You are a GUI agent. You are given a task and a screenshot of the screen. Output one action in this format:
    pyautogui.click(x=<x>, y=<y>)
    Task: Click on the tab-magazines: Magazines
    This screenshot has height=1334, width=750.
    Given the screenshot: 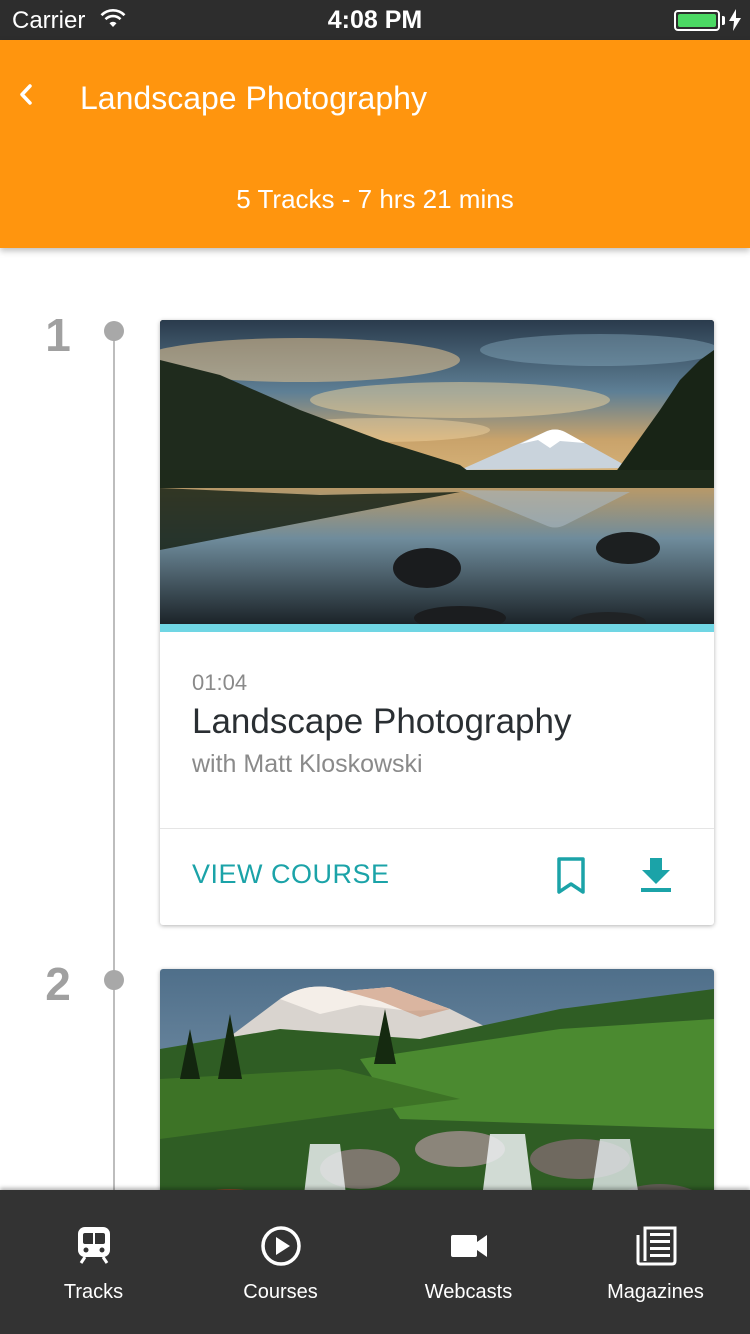 What is the action you would take?
    pyautogui.click(x=655, y=1262)
    